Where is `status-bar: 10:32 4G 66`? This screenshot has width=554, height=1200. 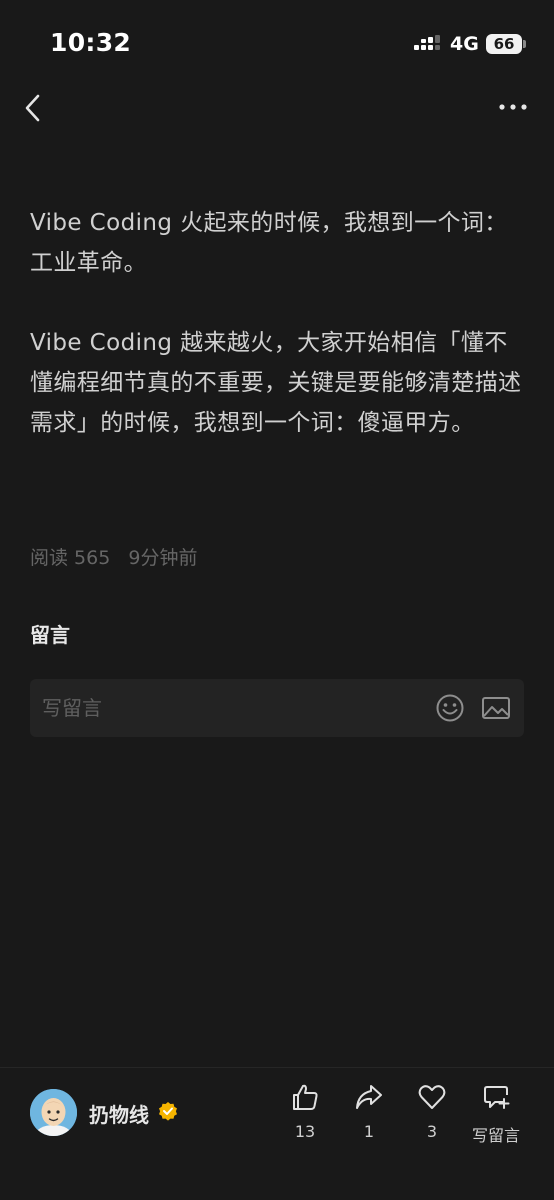
status-bar: 10:32 4G 66 is located at coordinates (277, 44).